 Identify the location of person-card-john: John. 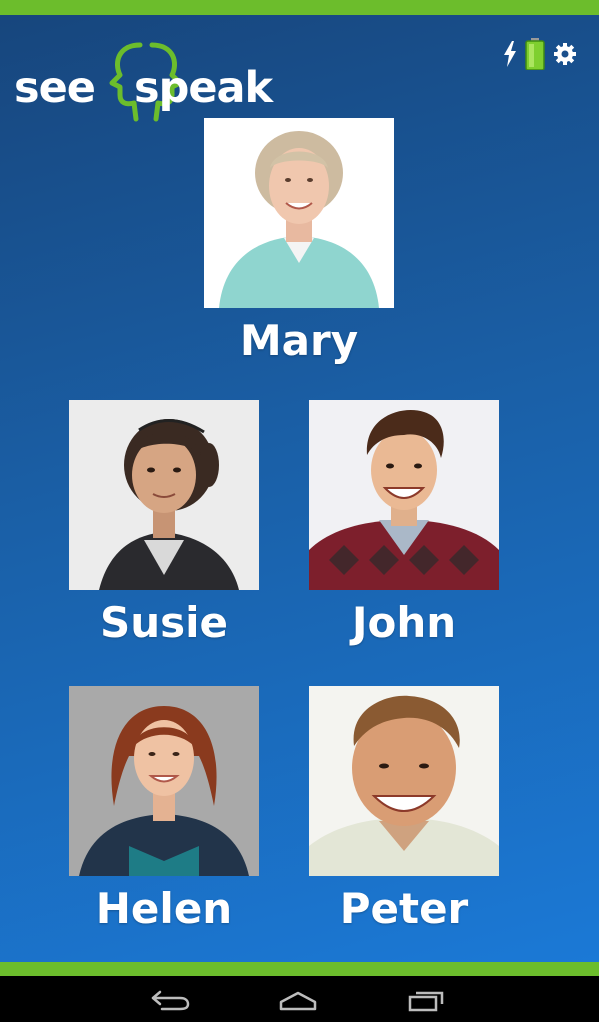
(404, 522).